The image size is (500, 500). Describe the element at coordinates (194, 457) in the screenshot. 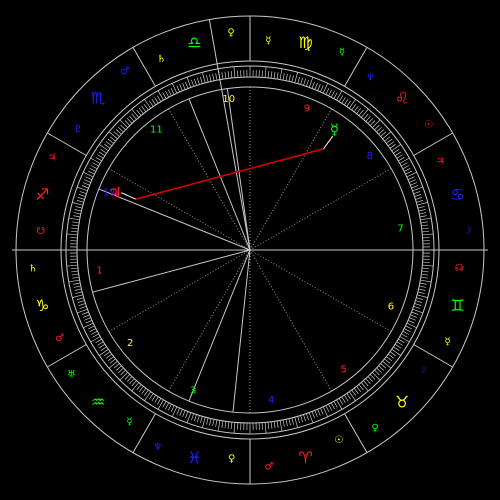

I see `sign-glyph: ♓` at that location.